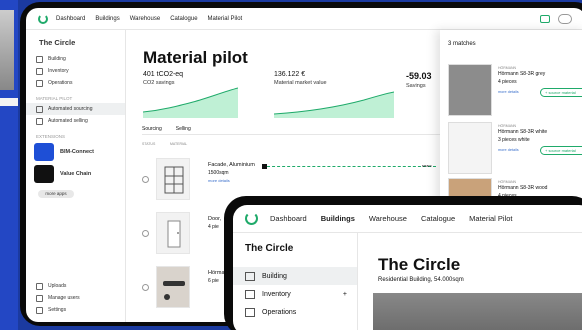 The height and width of the screenshot is (330, 582). What do you see at coordinates (213, 227) in the screenshot?
I see `material-quantity: 4 pie` at bounding box center [213, 227].